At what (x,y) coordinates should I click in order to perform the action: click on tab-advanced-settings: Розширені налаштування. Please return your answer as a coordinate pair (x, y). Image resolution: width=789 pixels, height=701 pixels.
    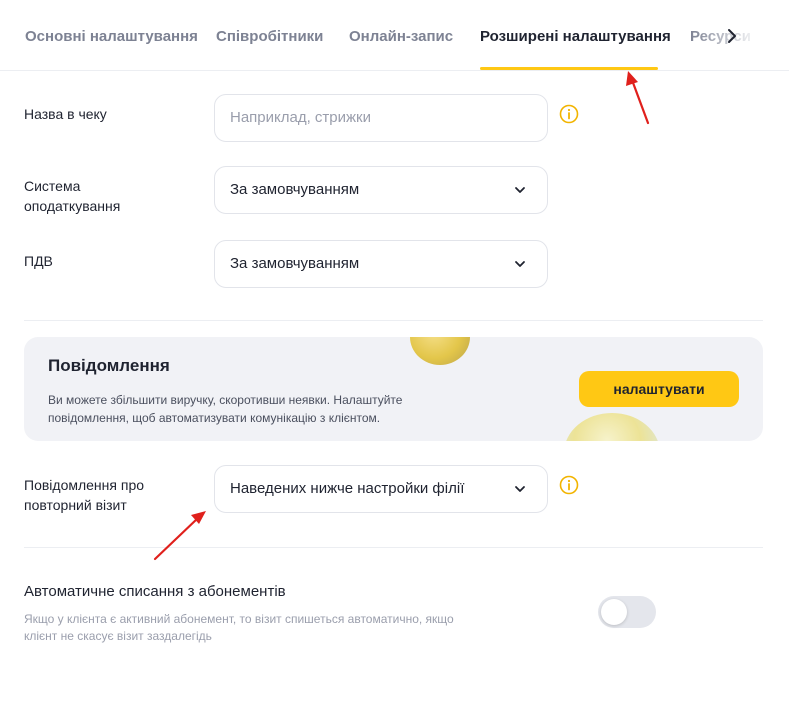
    Looking at the image, I should click on (575, 36).